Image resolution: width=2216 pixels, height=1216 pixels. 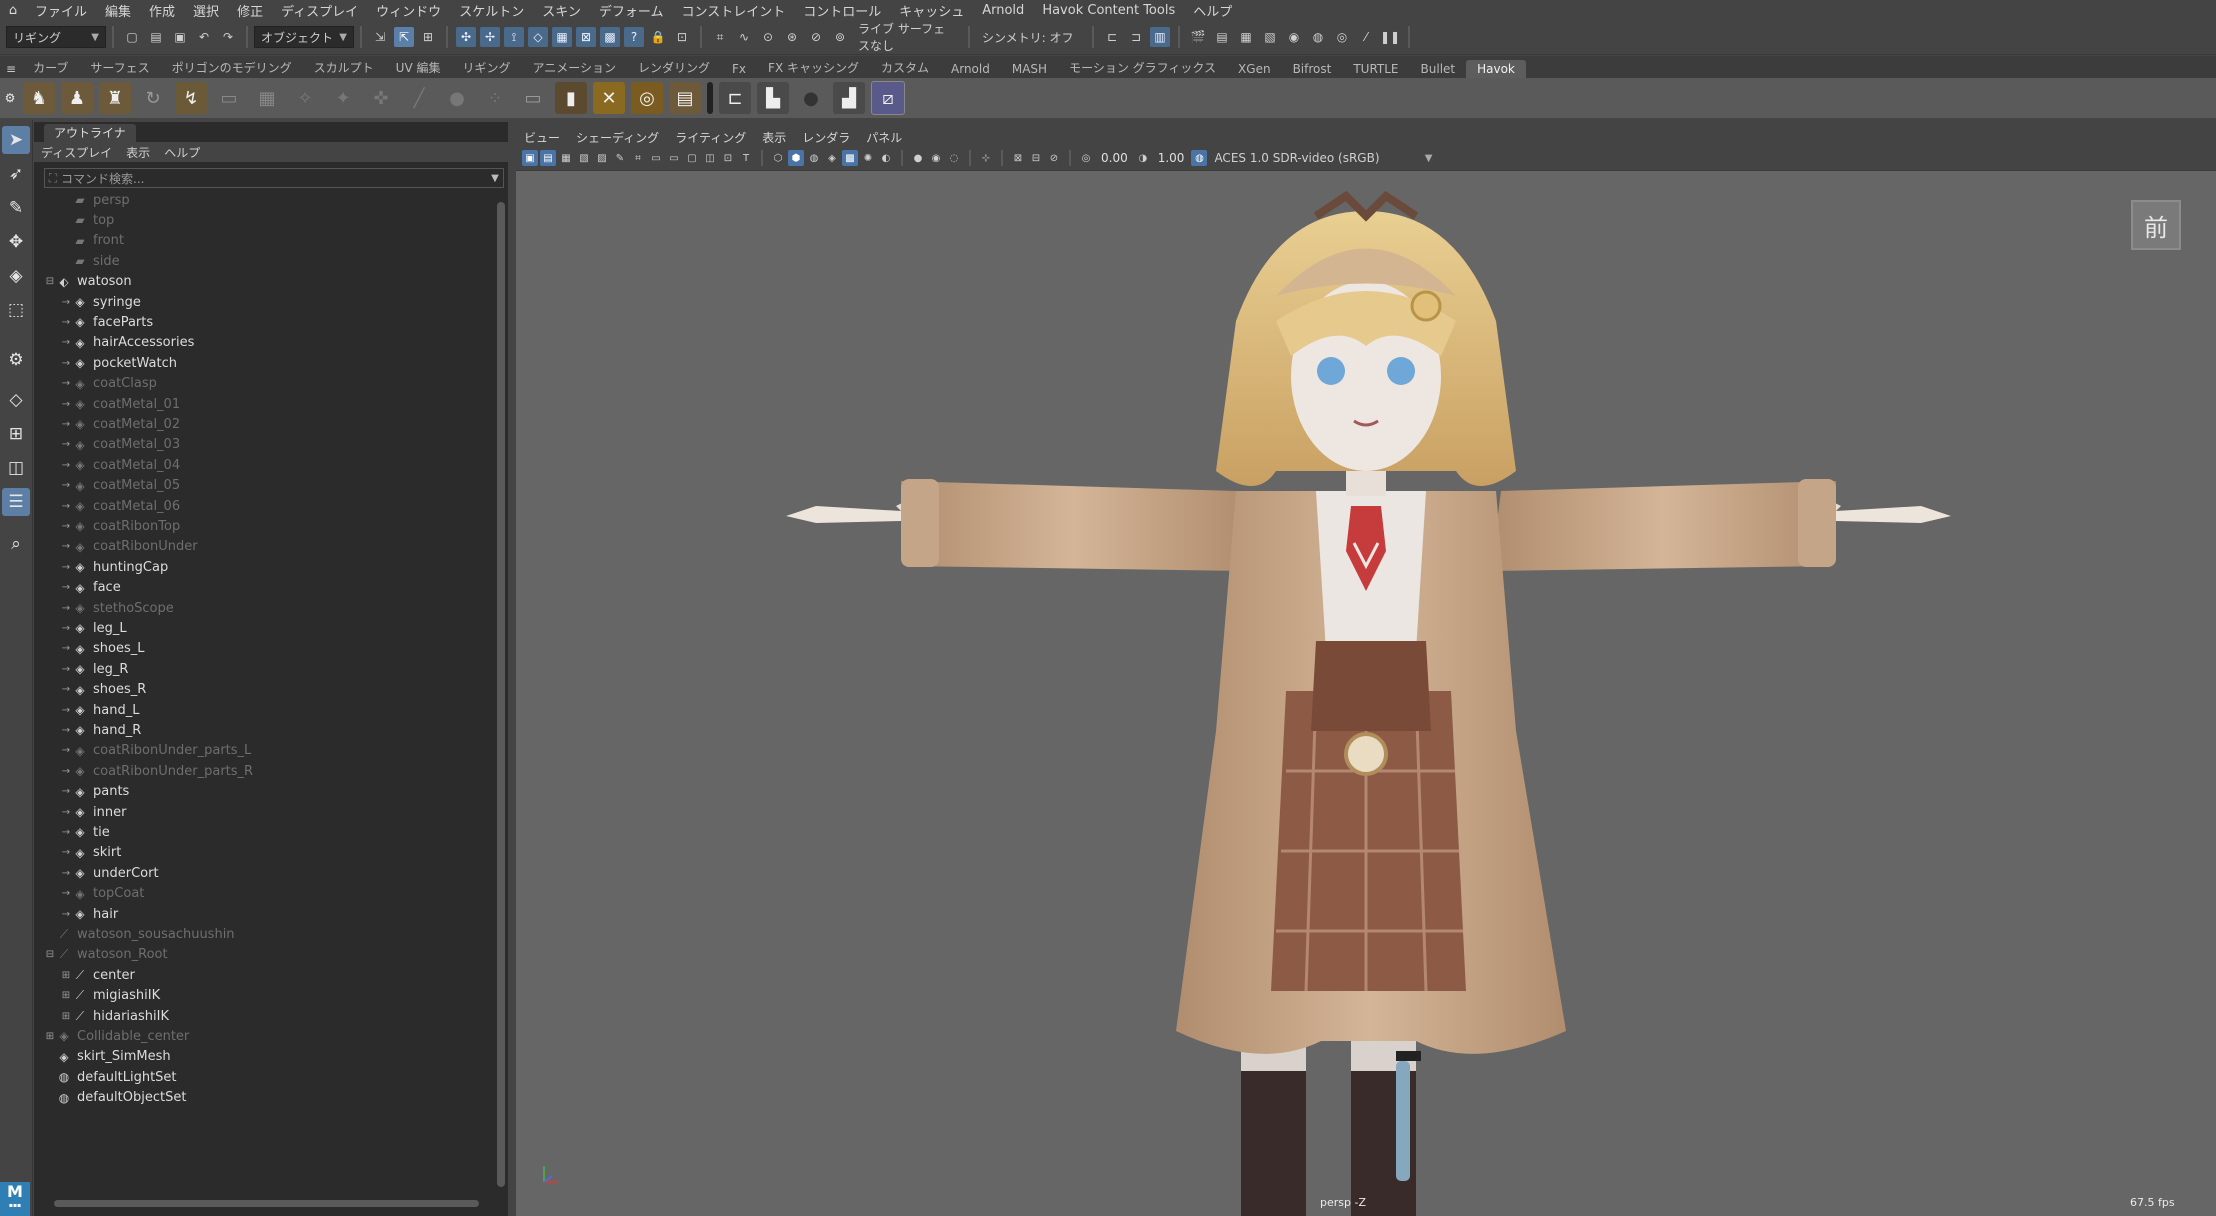 What do you see at coordinates (110, 1077) in the screenshot?
I see `outliner-item: ◍ defaultLightSet` at bounding box center [110, 1077].